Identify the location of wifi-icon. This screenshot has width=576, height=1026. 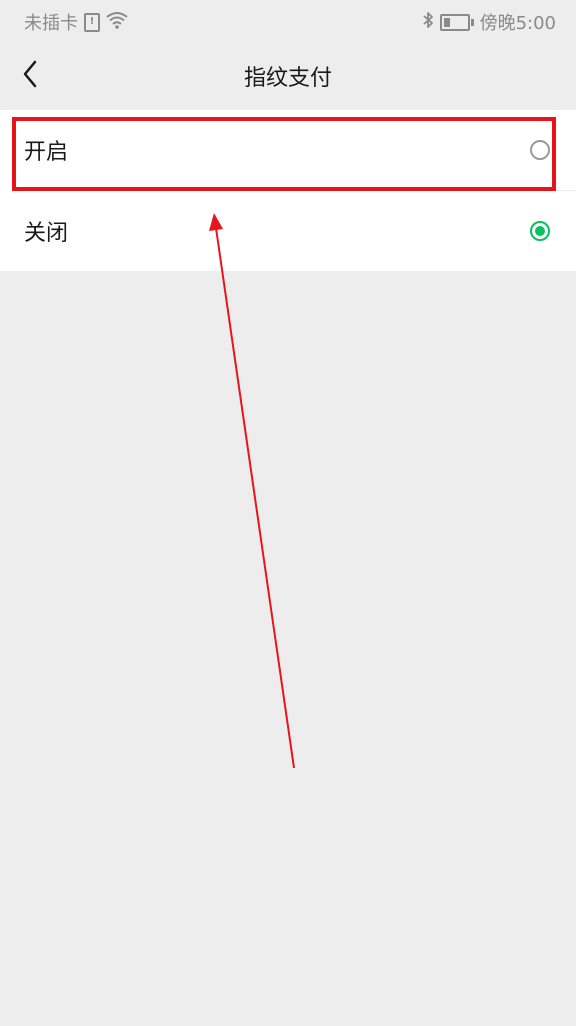
(117, 22).